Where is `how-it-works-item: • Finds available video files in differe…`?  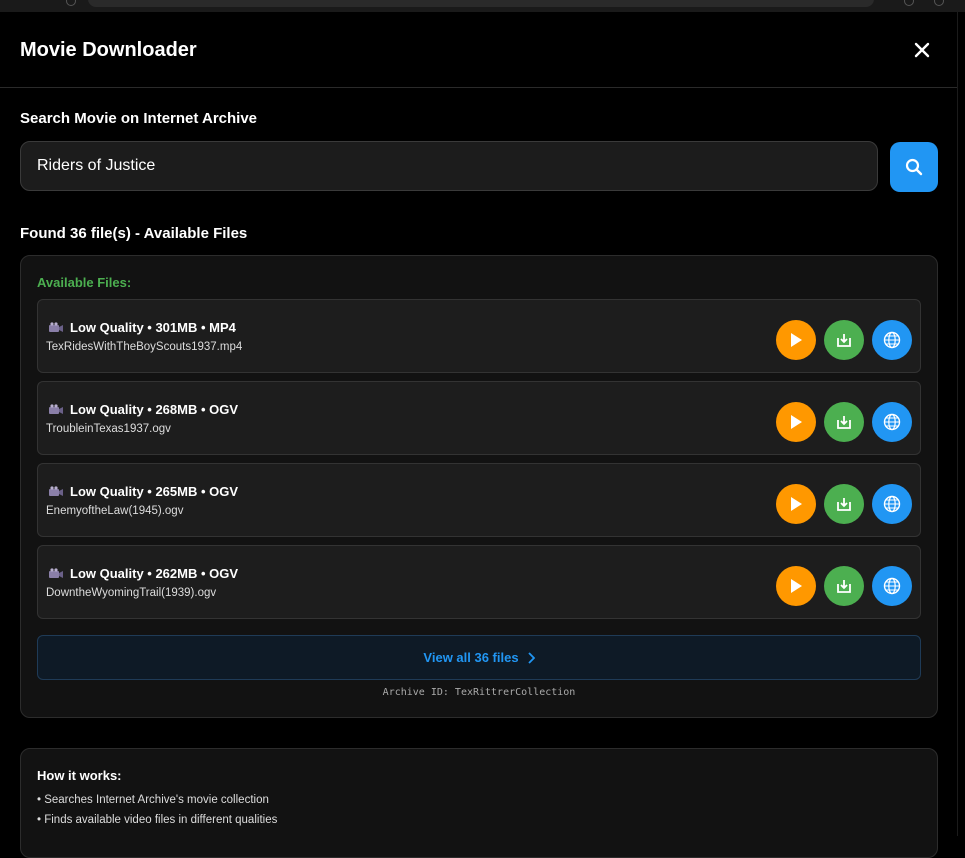 how-it-works-item: • Finds available video files in differe… is located at coordinates (157, 820).